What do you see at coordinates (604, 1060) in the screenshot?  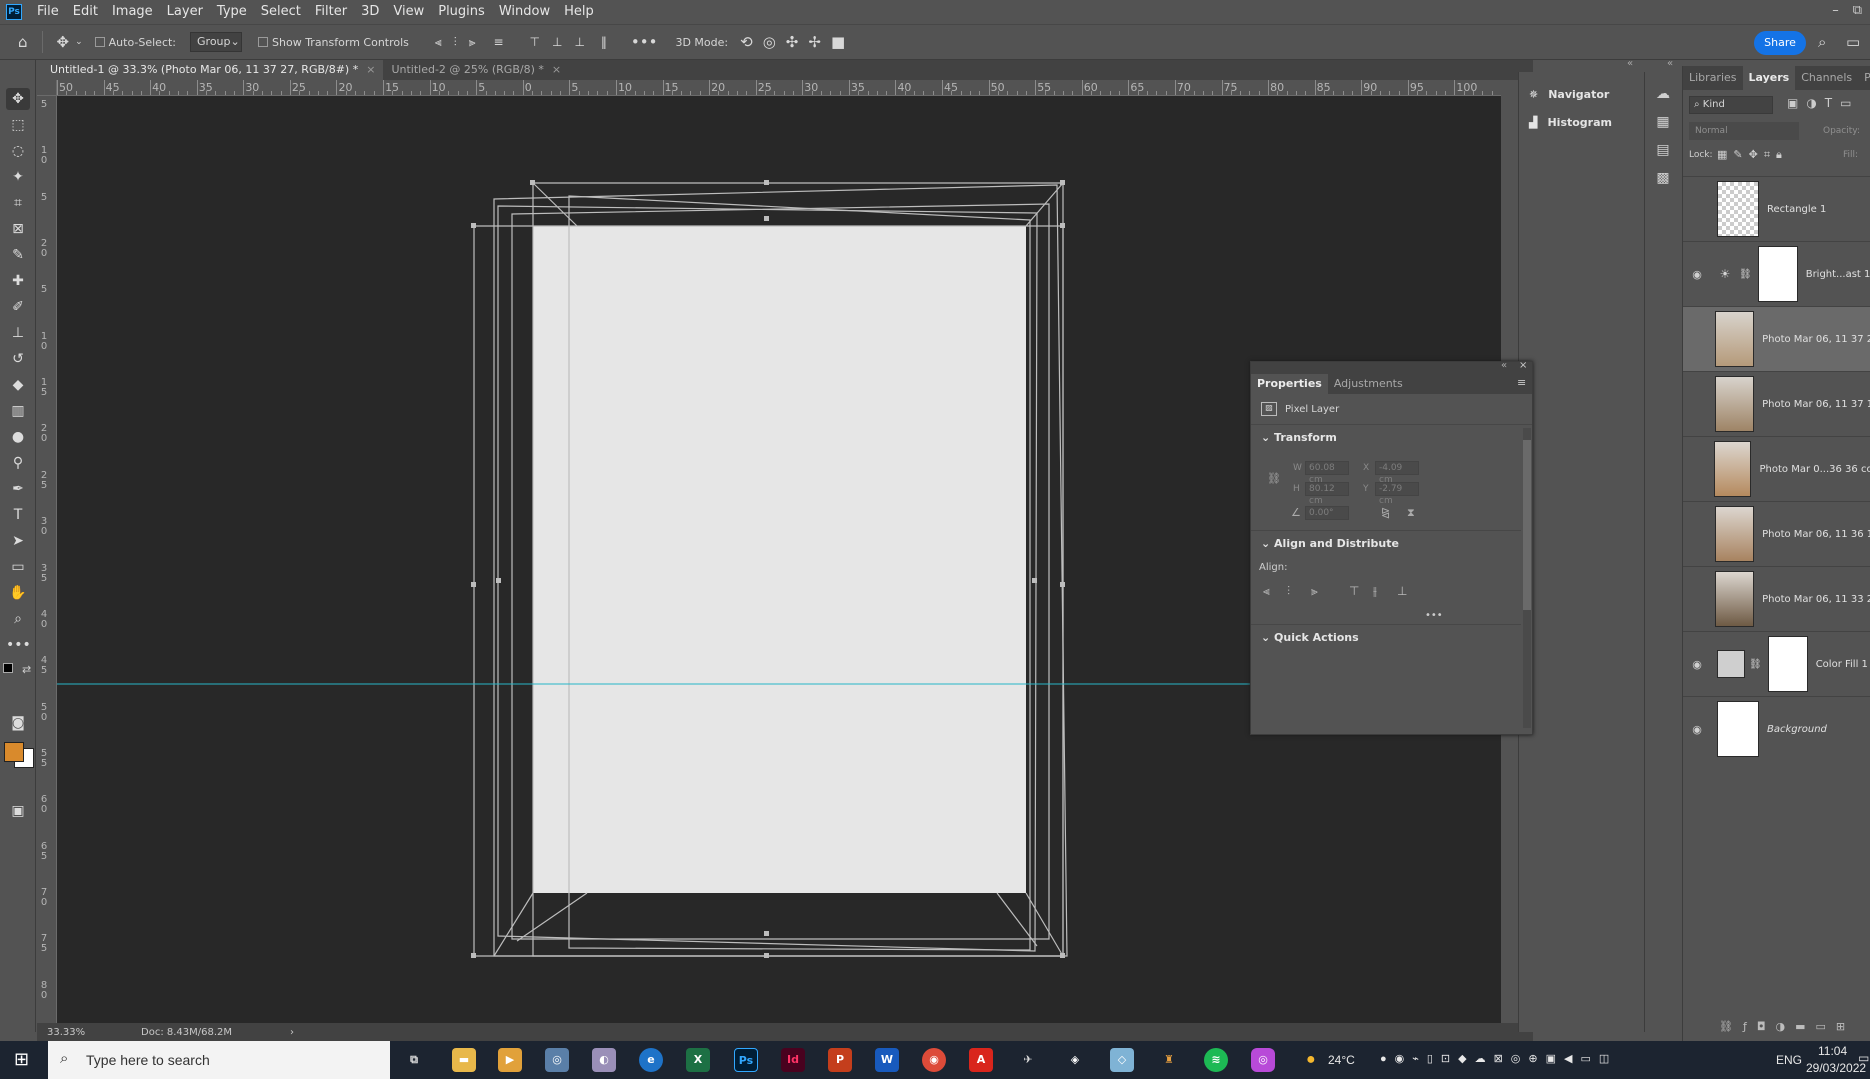 I see `app-icon: ◐` at bounding box center [604, 1060].